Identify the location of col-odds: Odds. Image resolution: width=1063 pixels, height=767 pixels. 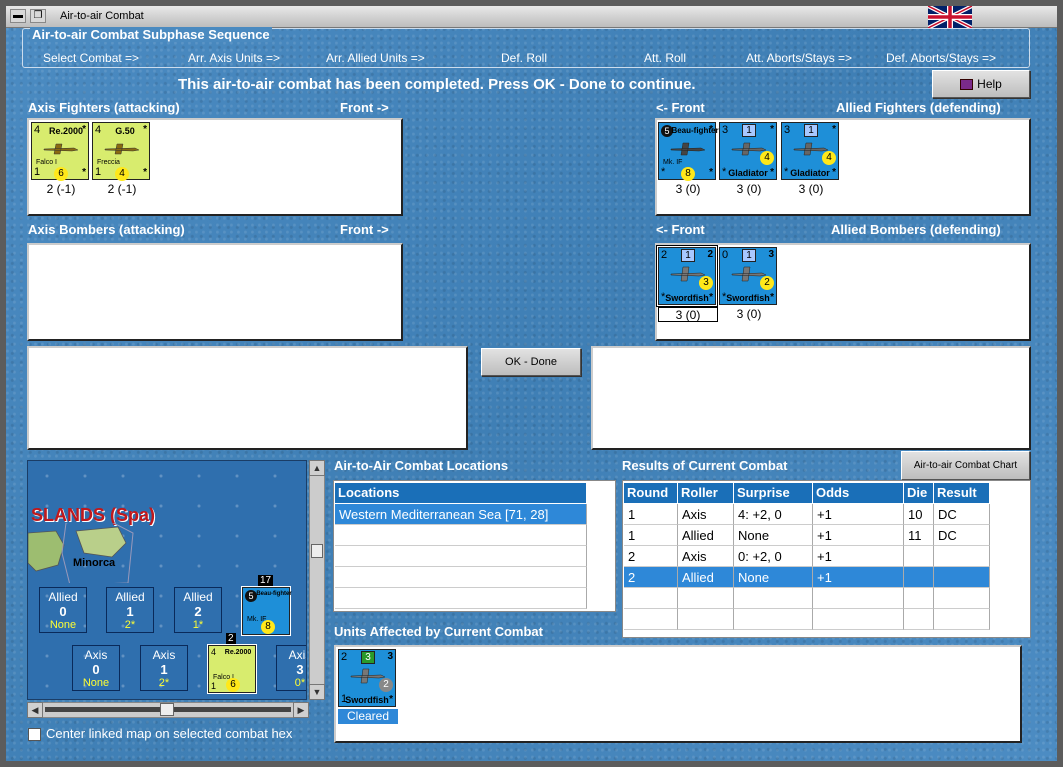
(858, 493).